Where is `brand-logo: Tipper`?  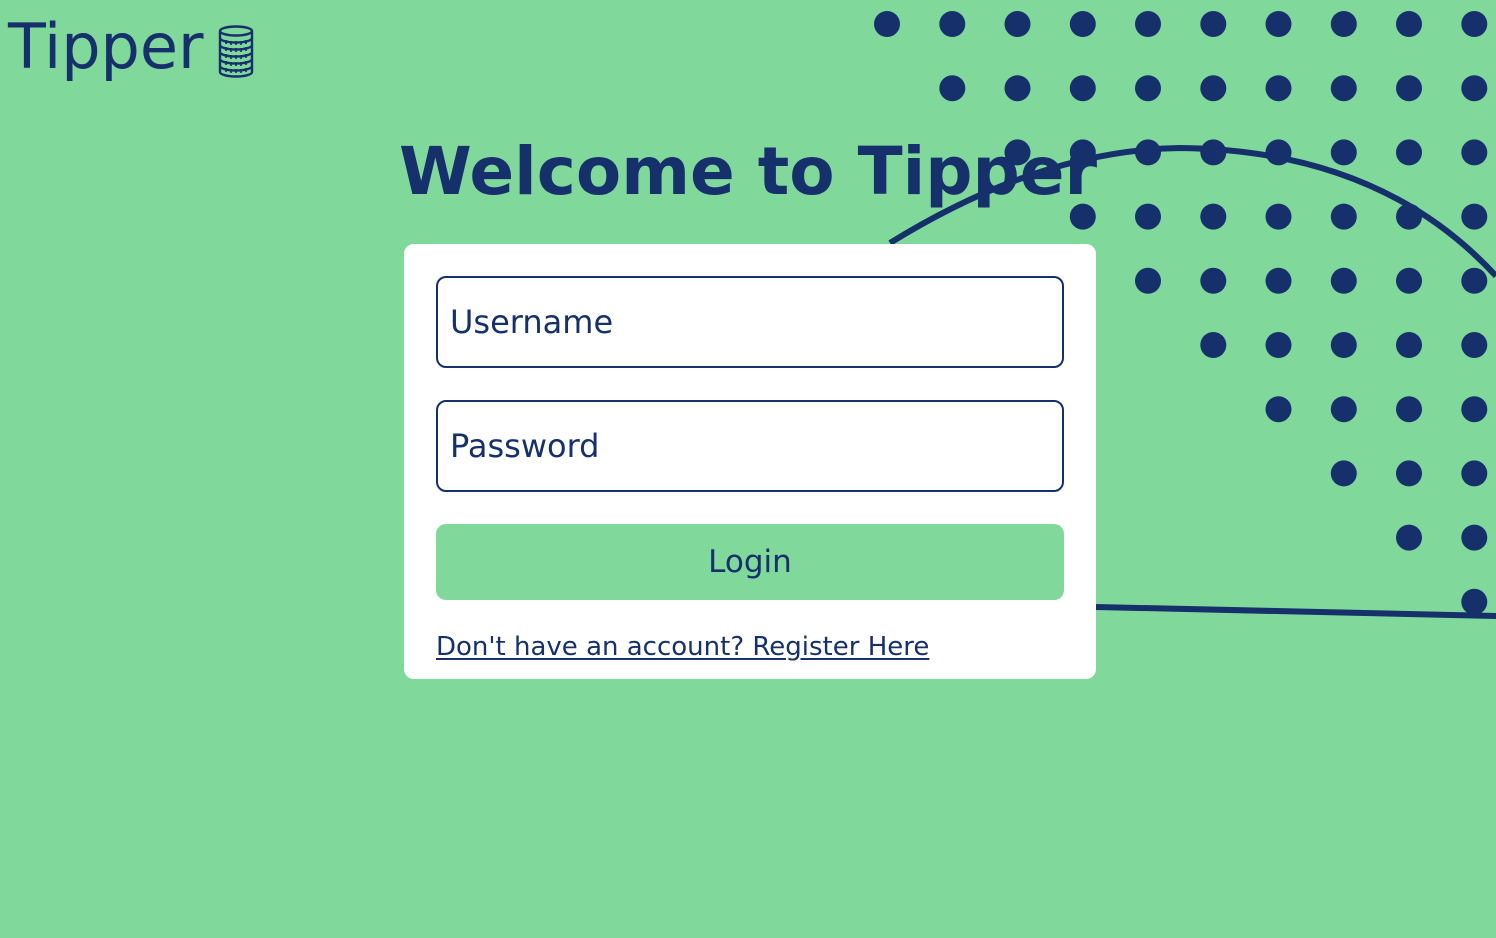
brand-logo: Tipper is located at coordinates (132, 47).